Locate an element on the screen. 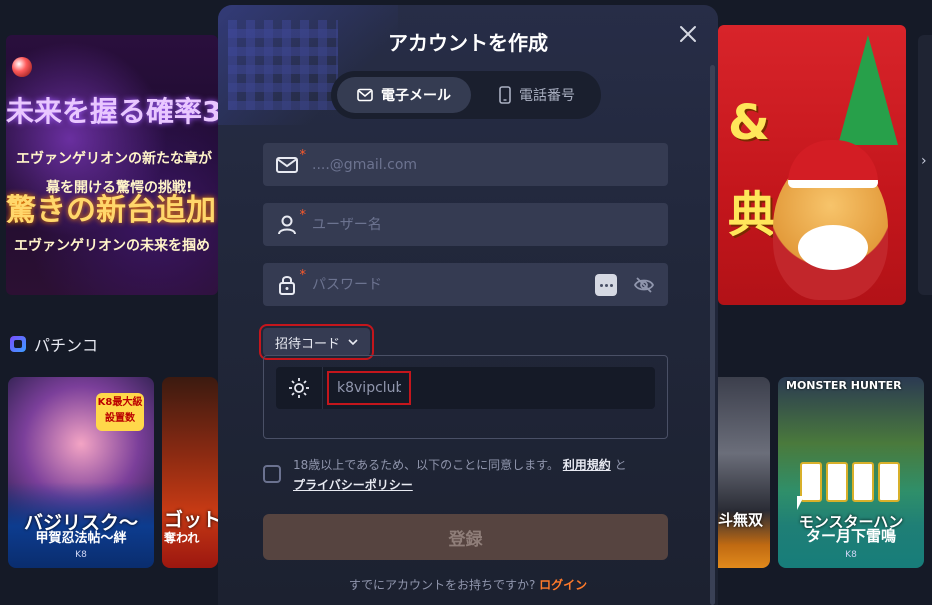 The image size is (932, 605). card-subtitle: 甲賀忍法帖〜絆 is located at coordinates (81, 538).